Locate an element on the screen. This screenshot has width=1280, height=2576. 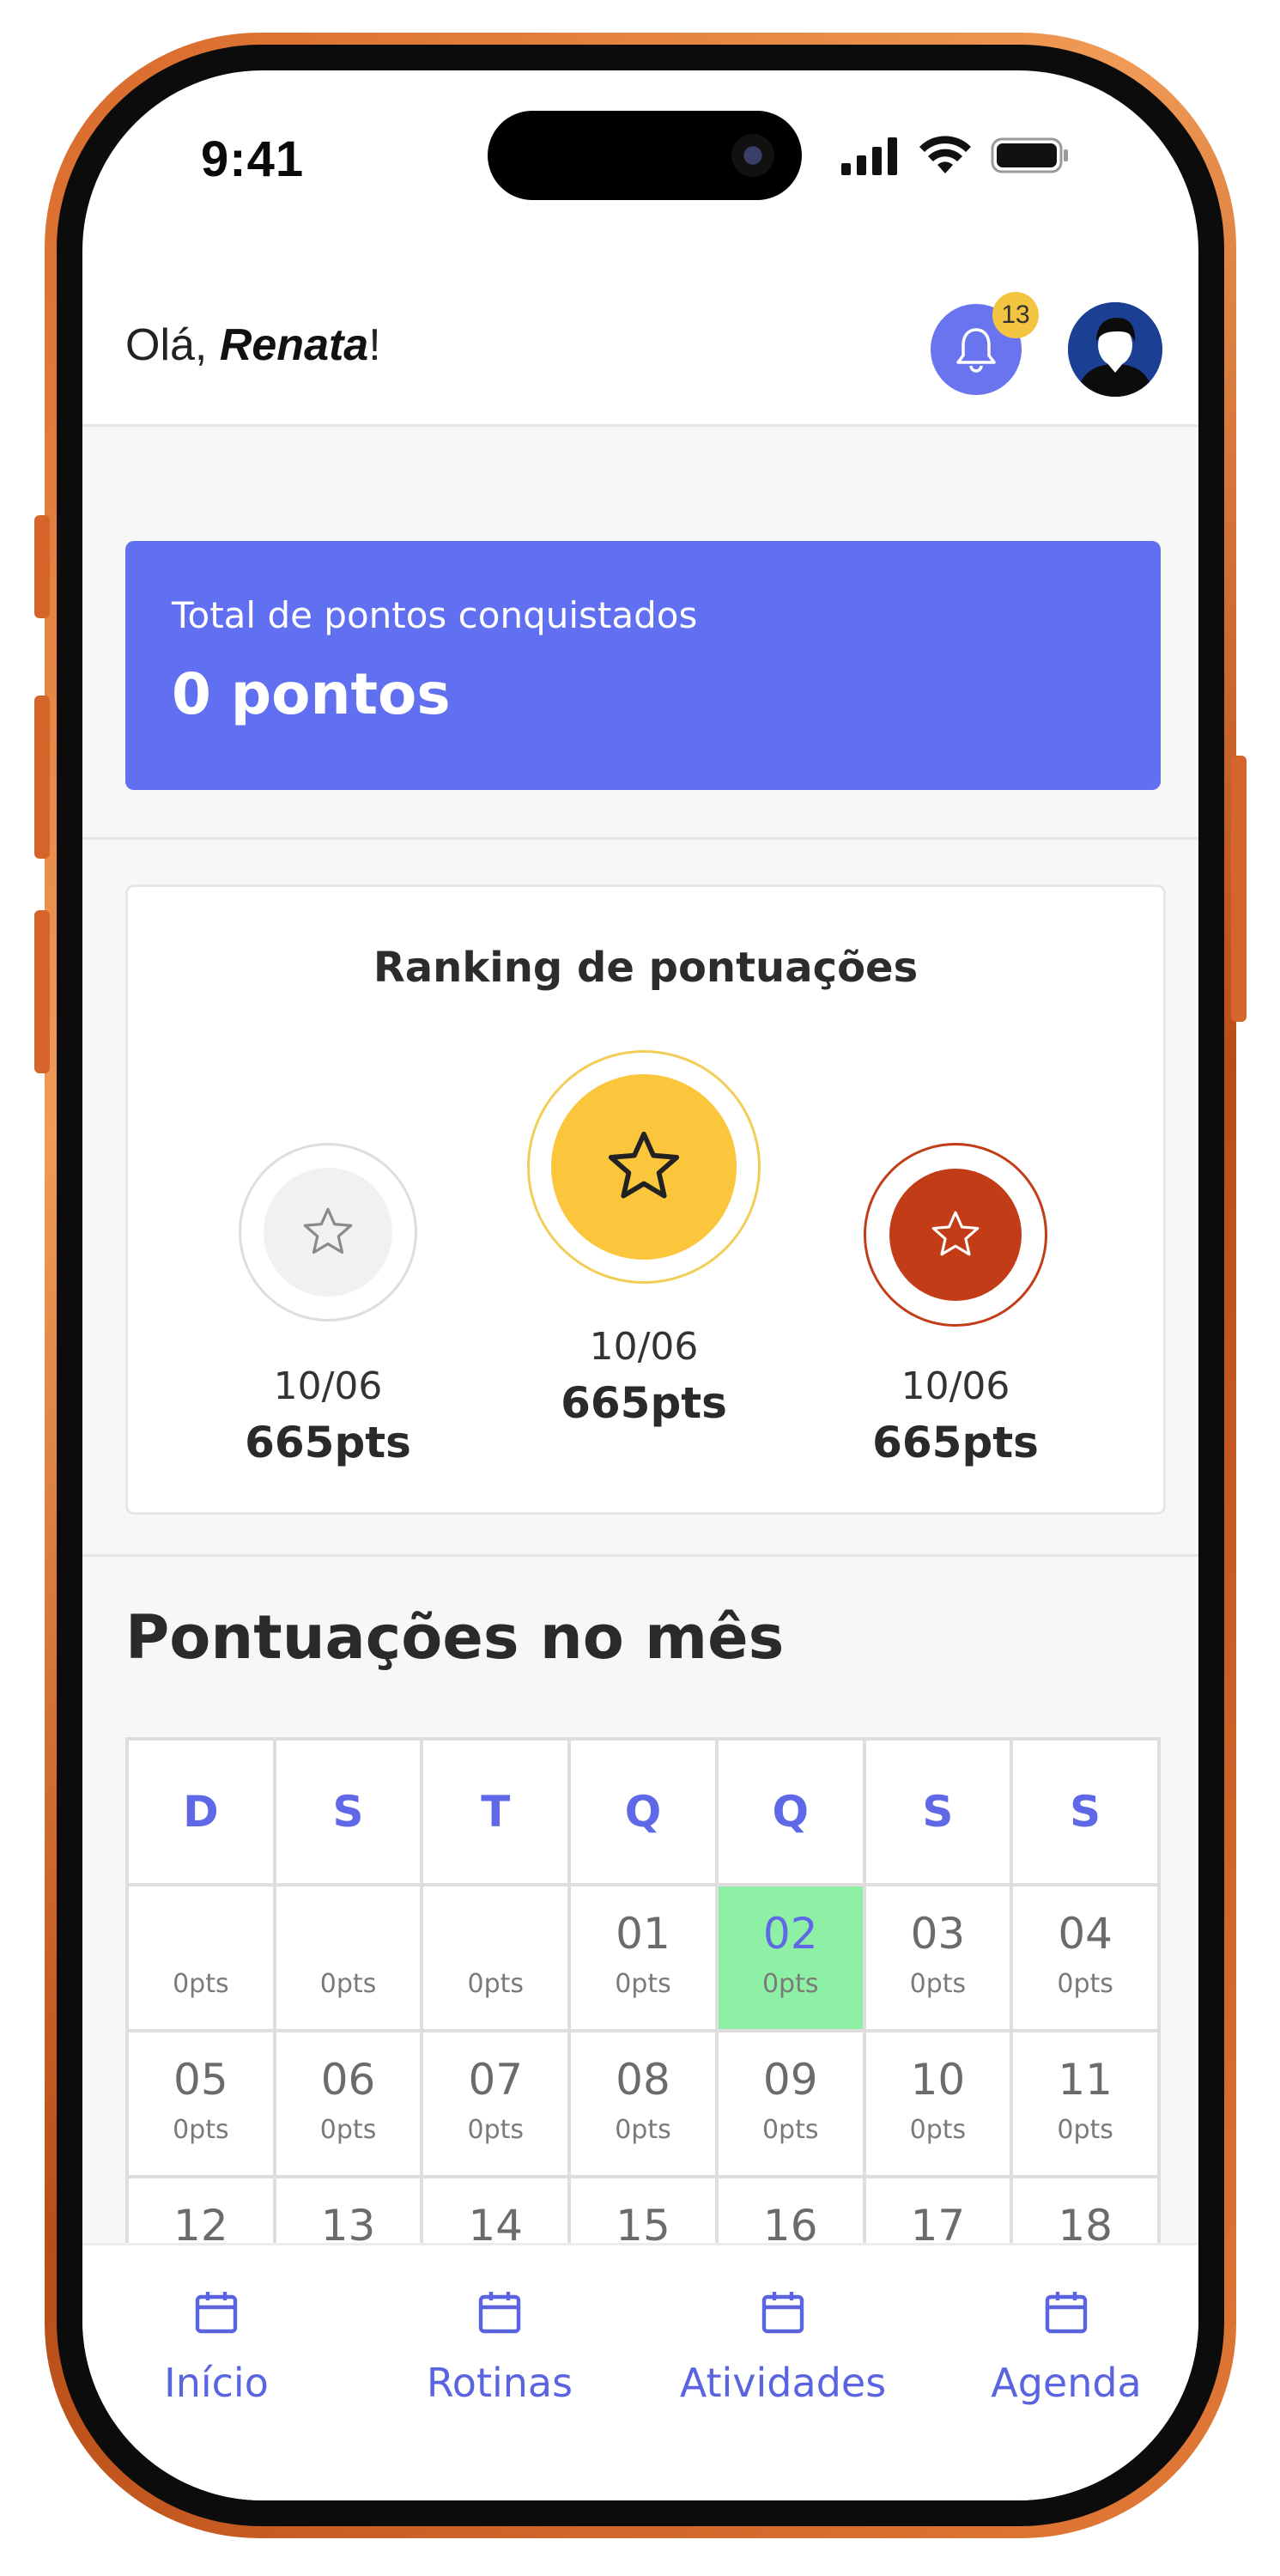
ranking-title: Ranking de pontuações is located at coordinates (646, 968).